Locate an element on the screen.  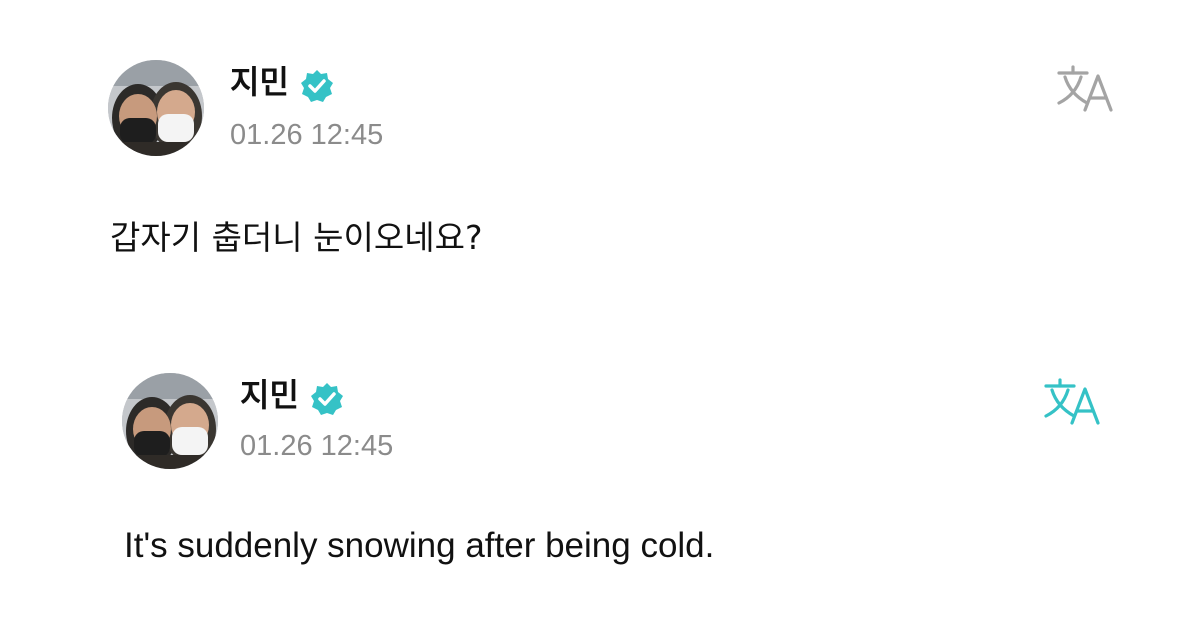
post-text: 갑자기 춥더니 눈이오네요? is located at coordinates (296, 237).